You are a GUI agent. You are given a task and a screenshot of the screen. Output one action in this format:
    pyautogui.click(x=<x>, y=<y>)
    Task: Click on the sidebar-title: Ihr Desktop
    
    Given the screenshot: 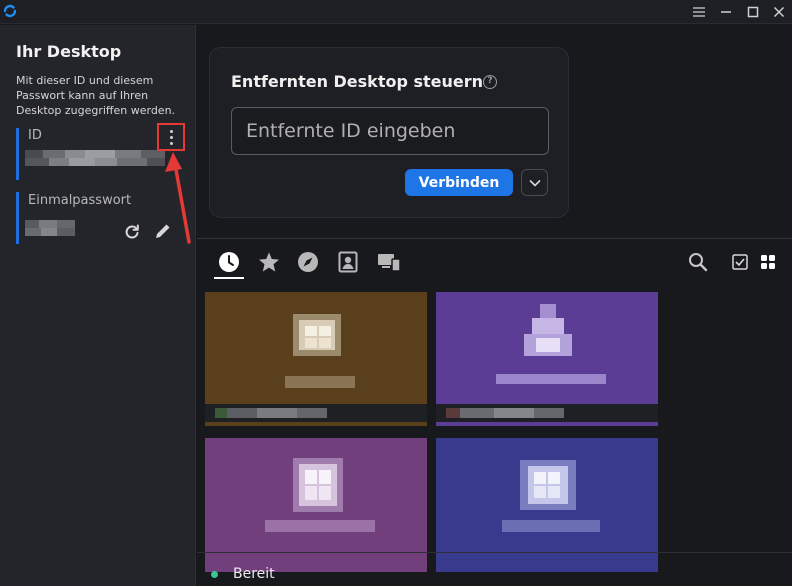 What is the action you would take?
    pyautogui.click(x=69, y=51)
    